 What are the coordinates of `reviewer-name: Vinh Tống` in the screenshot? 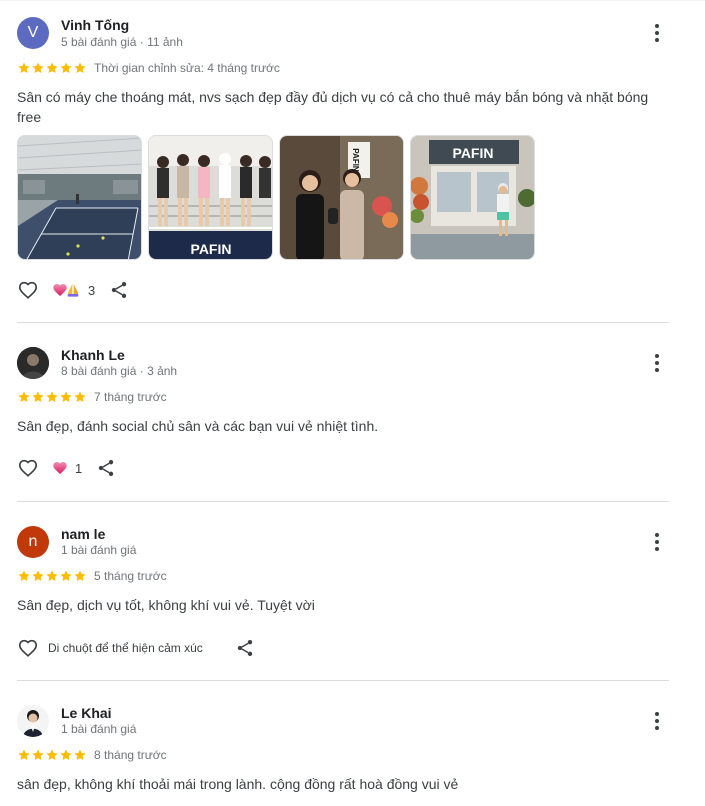 It's located at (95, 25).